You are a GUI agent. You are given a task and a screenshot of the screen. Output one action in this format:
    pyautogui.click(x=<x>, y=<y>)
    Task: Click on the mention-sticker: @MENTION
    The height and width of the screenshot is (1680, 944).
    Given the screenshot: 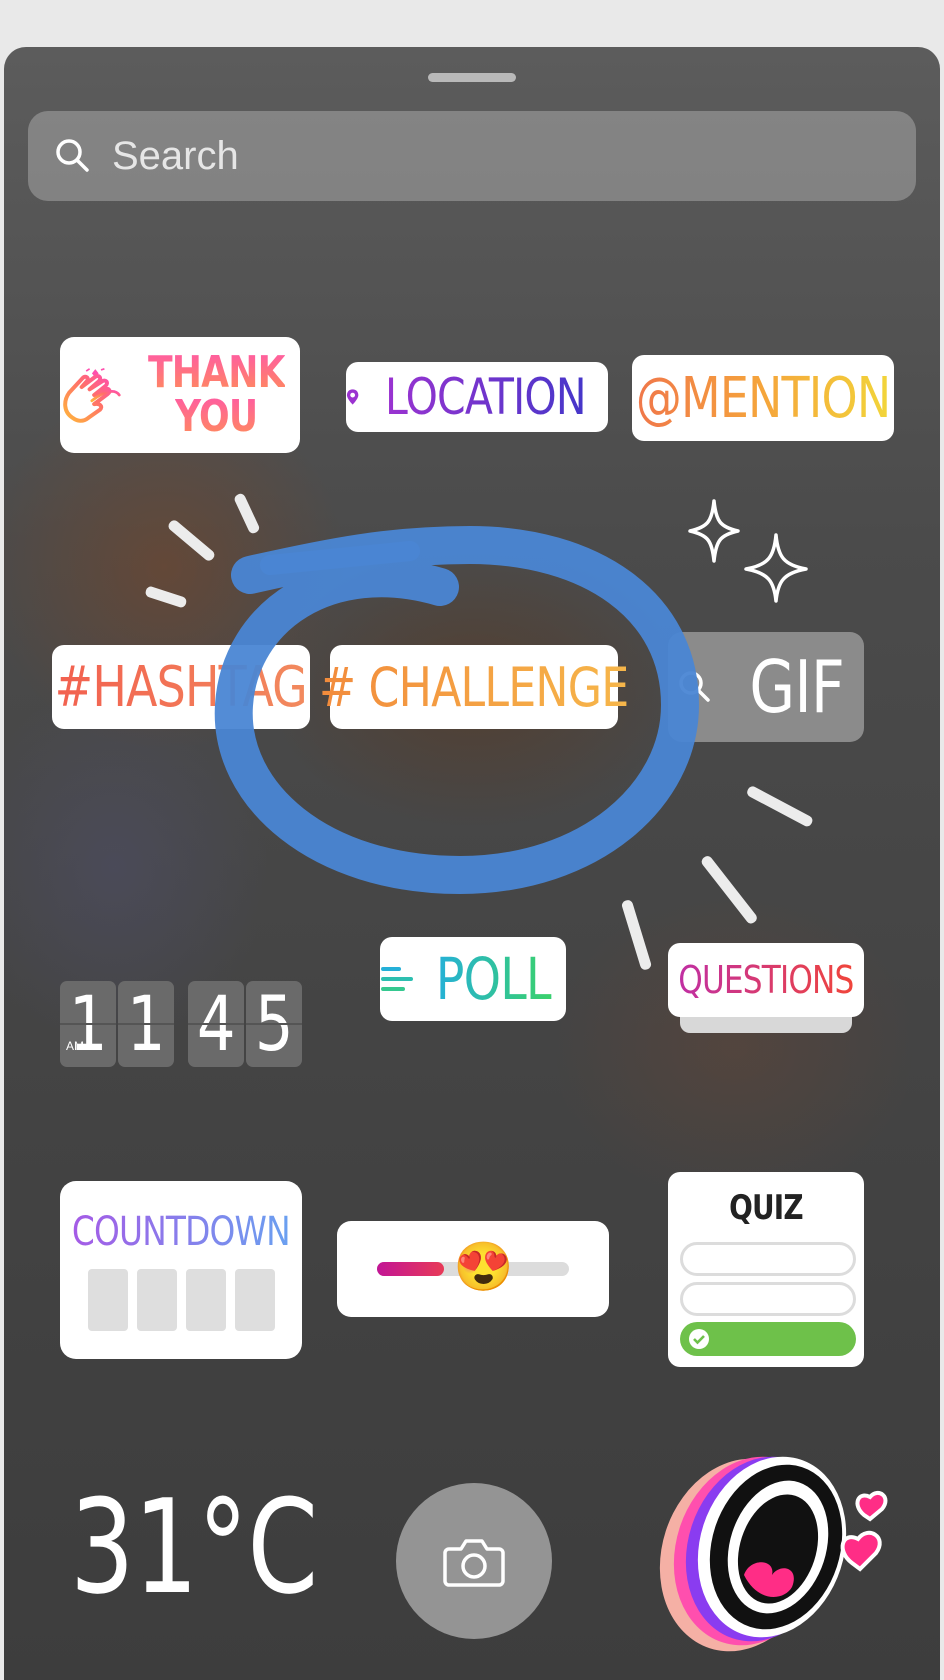 What is the action you would take?
    pyautogui.click(x=763, y=398)
    